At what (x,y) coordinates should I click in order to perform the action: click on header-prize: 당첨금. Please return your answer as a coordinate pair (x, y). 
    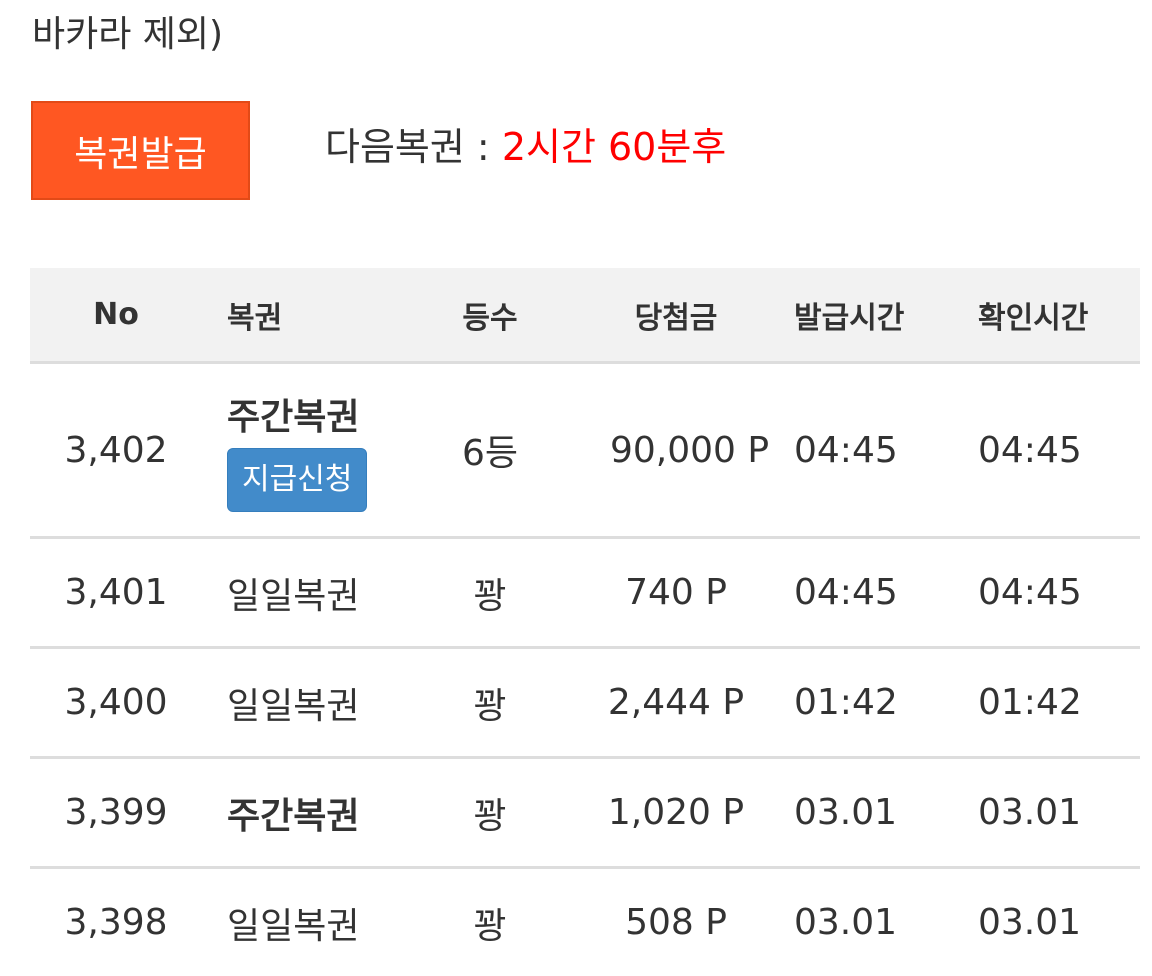
    Looking at the image, I should click on (676, 318).